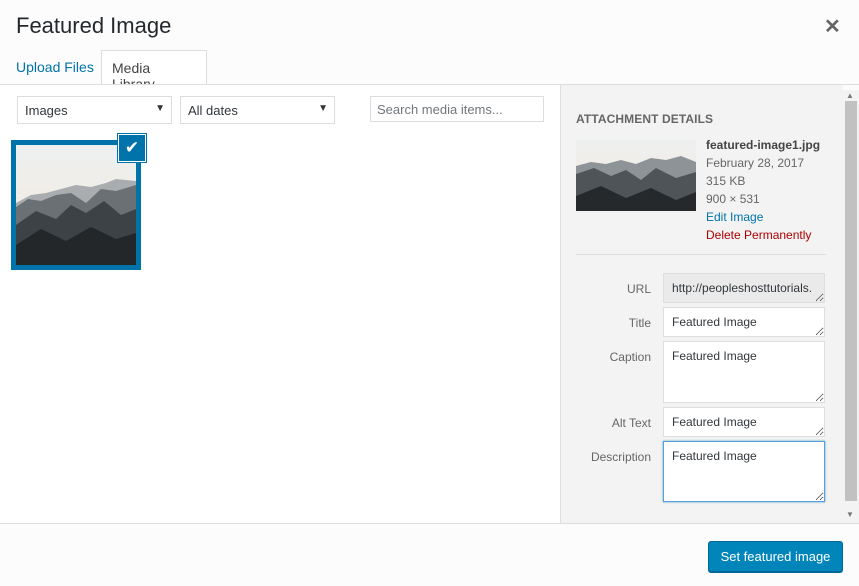  I want to click on attachment-filename: featured-image1.jpg, so click(763, 145).